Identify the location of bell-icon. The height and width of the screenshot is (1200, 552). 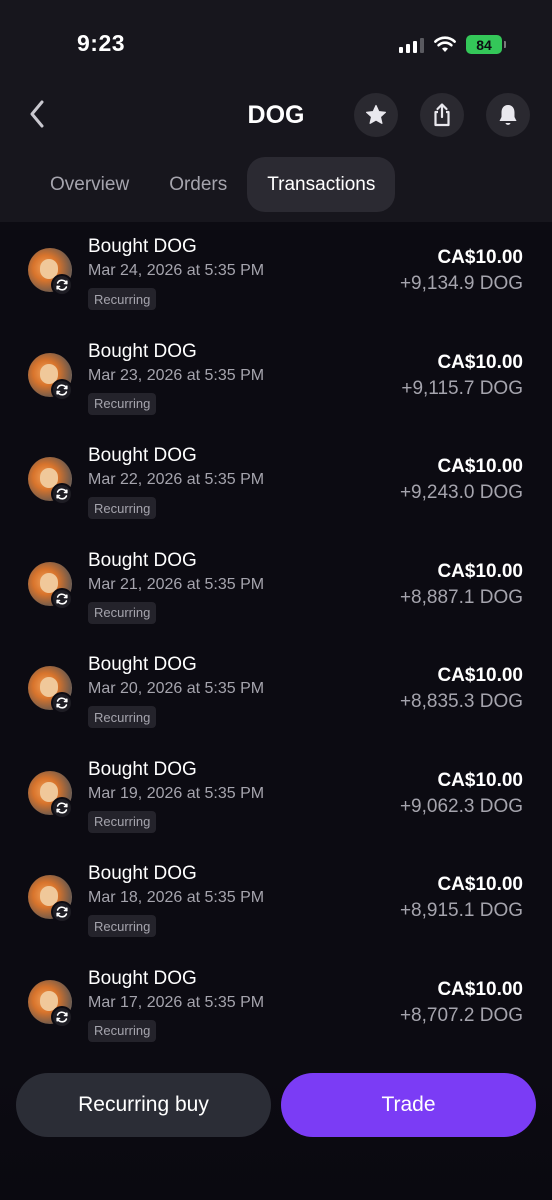
(508, 115).